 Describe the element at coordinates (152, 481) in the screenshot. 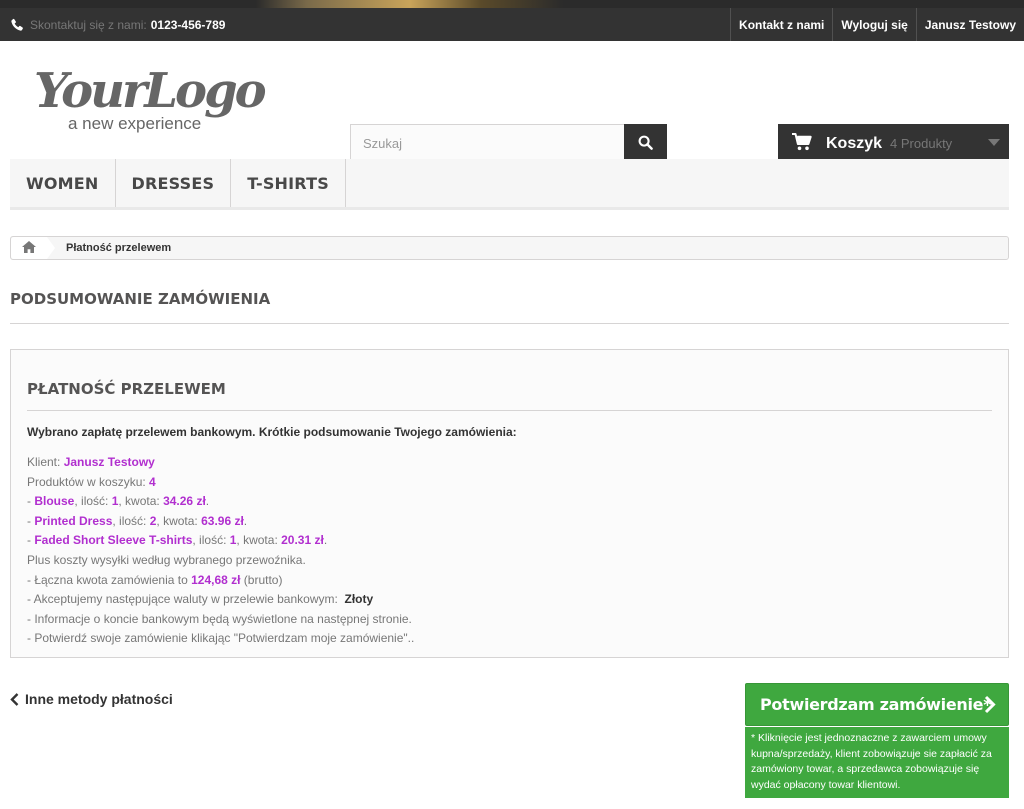

I see `products-count: 4` at that location.